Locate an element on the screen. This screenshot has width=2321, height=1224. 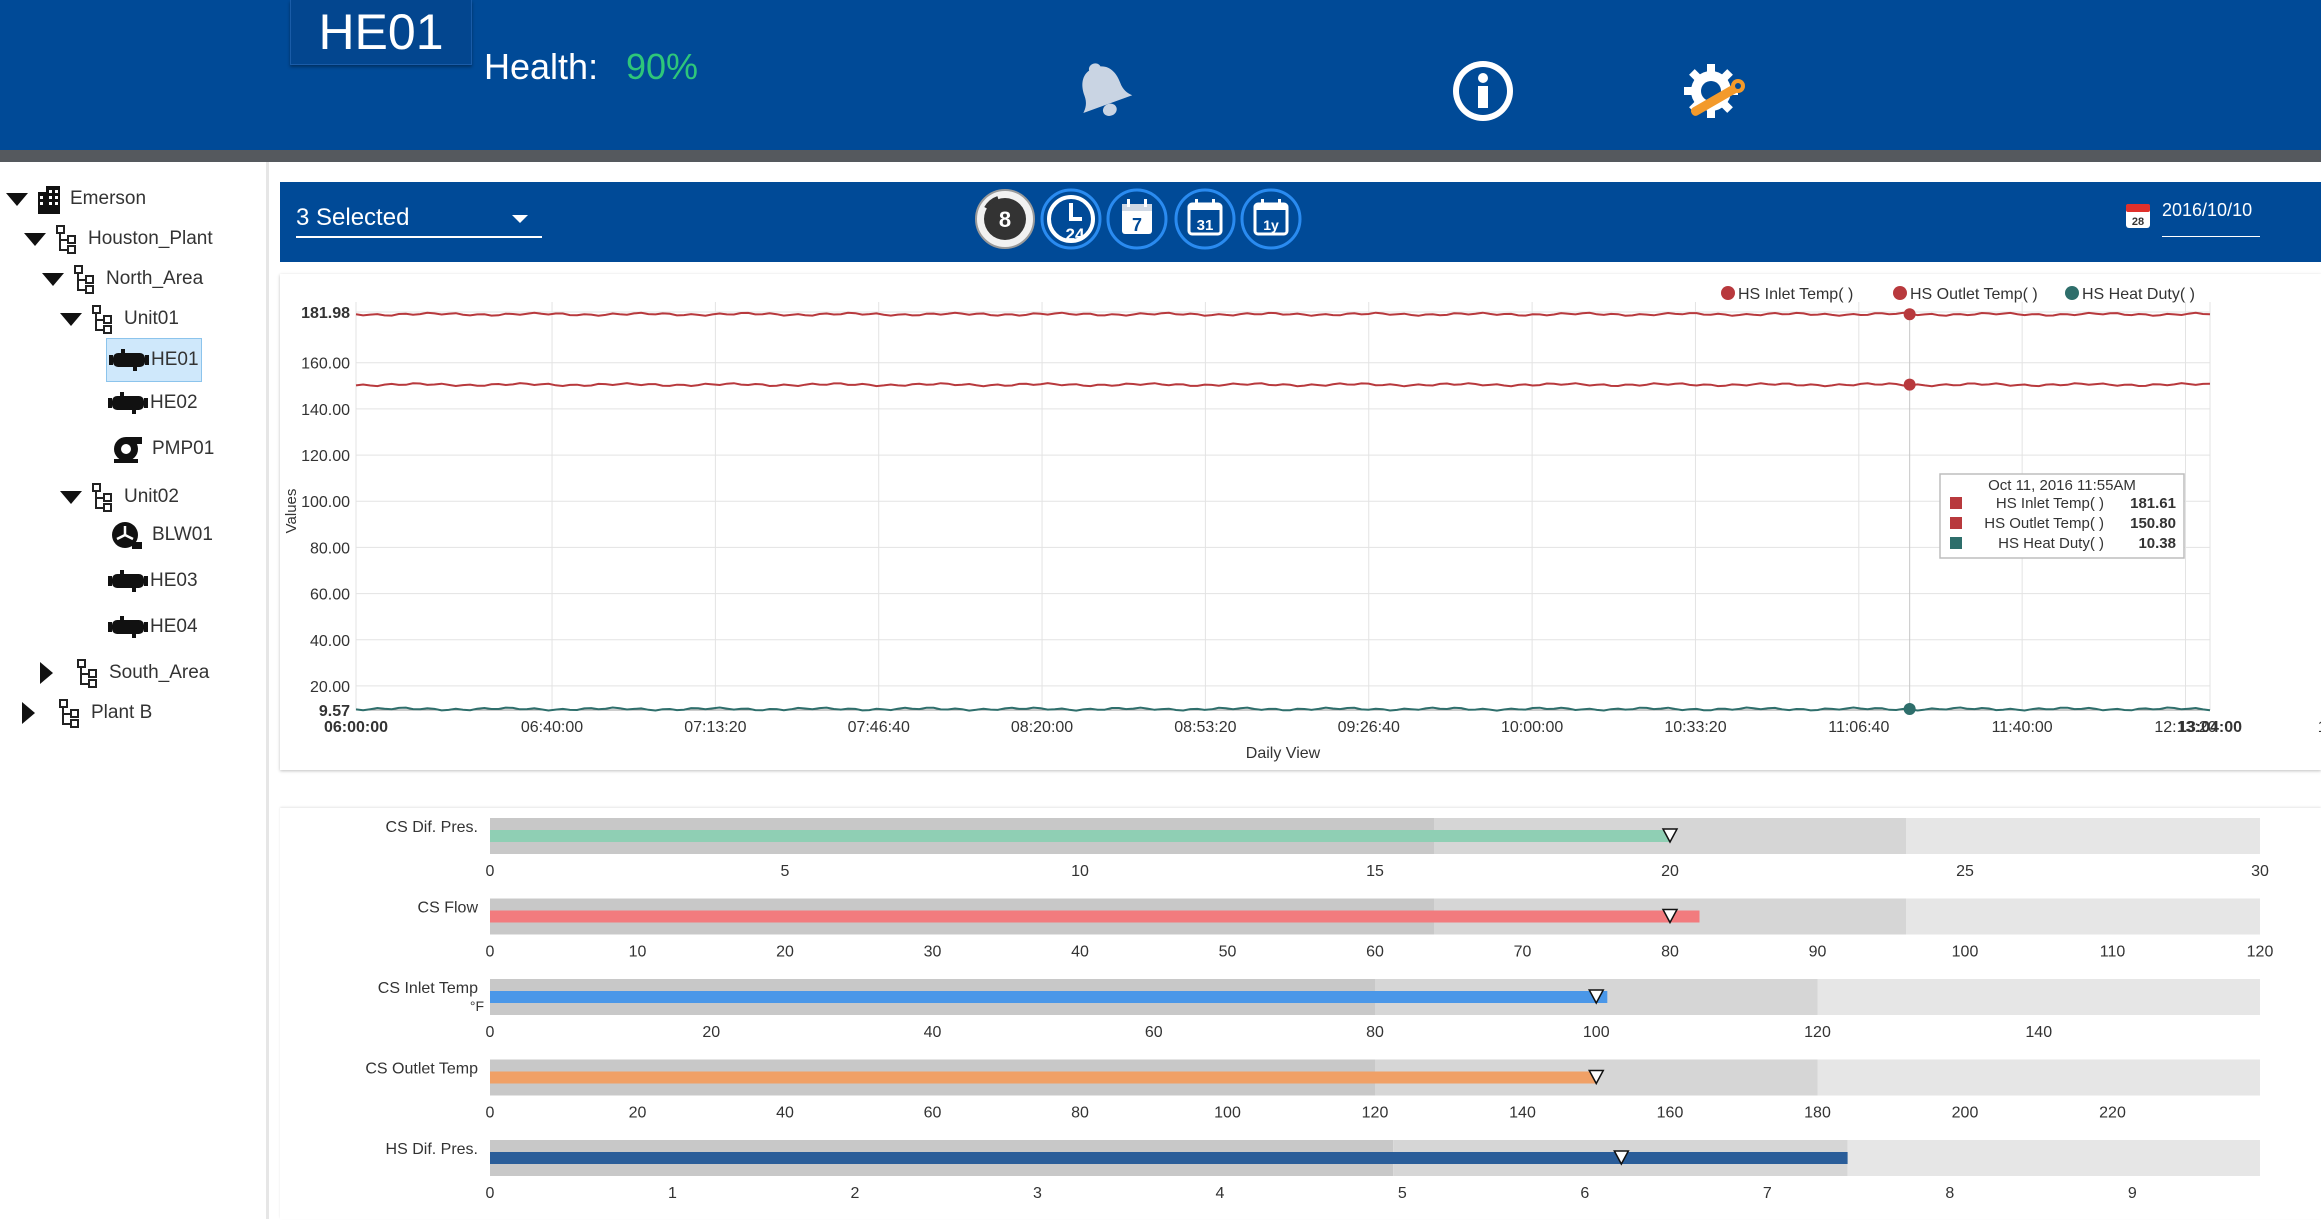
gauge-tick-label: 160 is located at coordinates (1670, 1113).